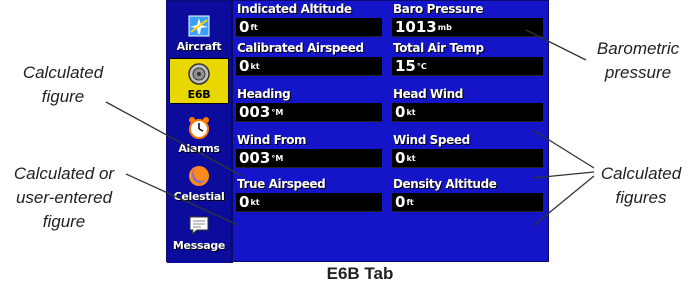 This screenshot has width=698, height=289. I want to click on callout-line: Calculated or, so click(64, 173).